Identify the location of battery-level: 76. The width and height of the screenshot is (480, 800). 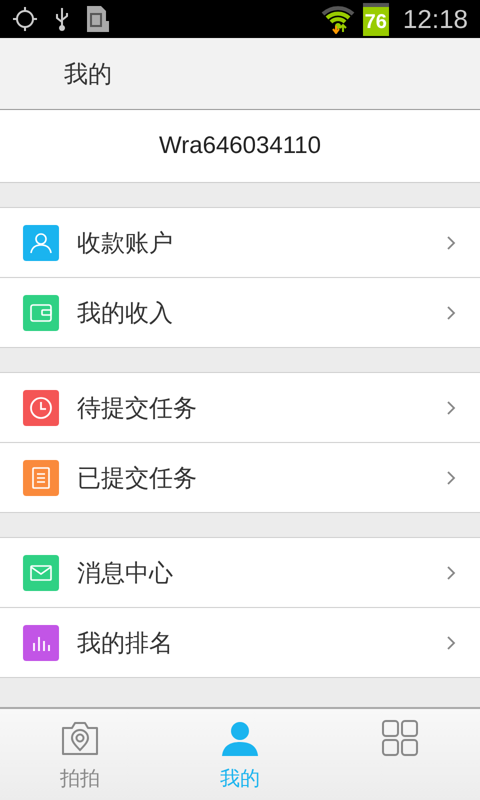
(375, 19).